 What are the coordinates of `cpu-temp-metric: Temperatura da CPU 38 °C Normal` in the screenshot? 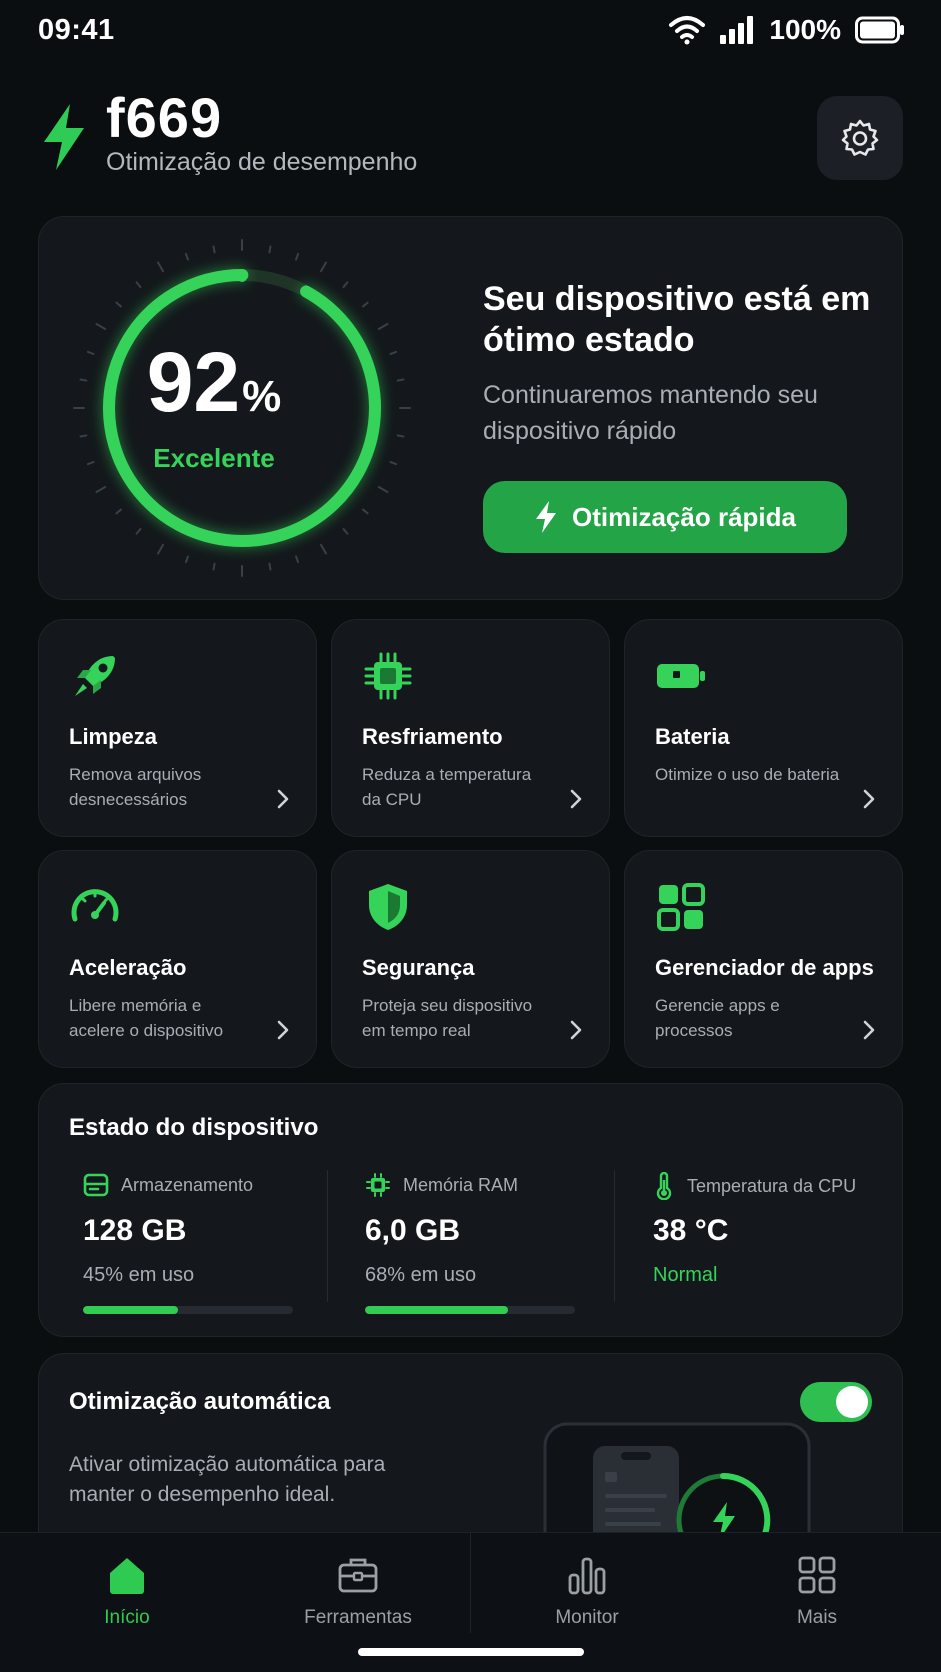 It's located at (768, 1242).